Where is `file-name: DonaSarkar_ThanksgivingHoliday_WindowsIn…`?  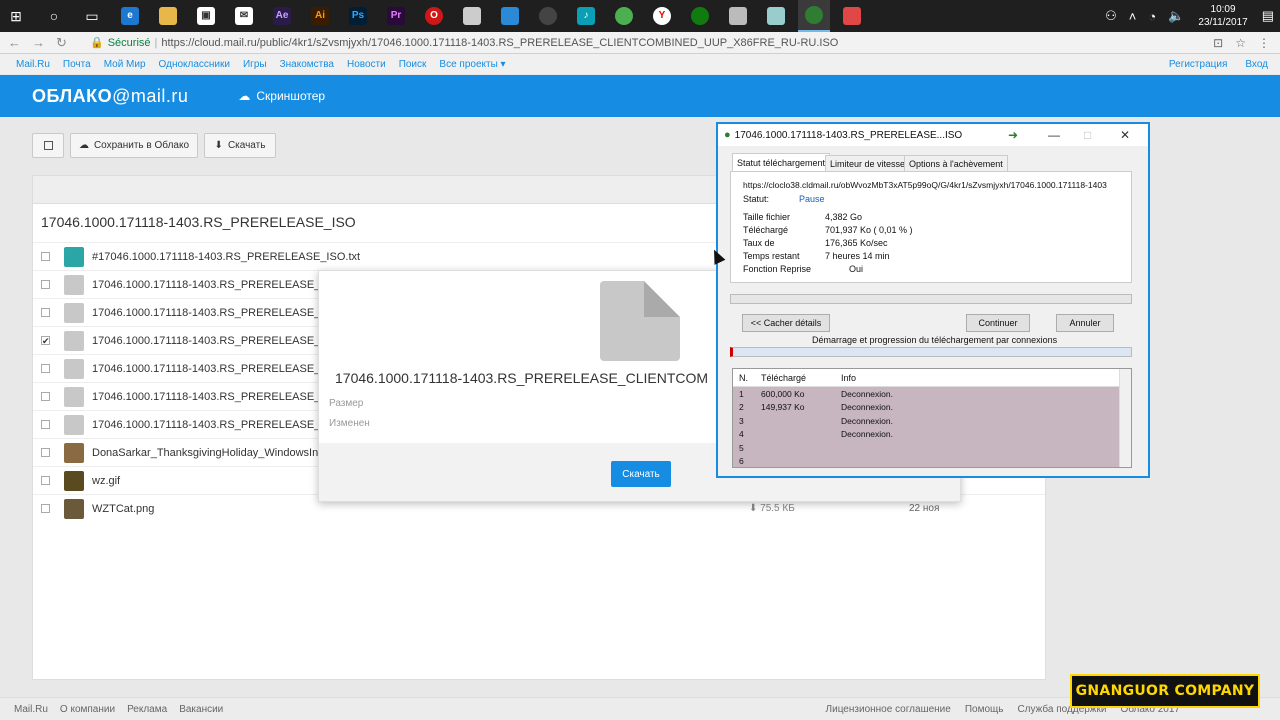
file-name: DonaSarkar_ThanksgivingHoliday_WindowsIn… is located at coordinates (212, 453).